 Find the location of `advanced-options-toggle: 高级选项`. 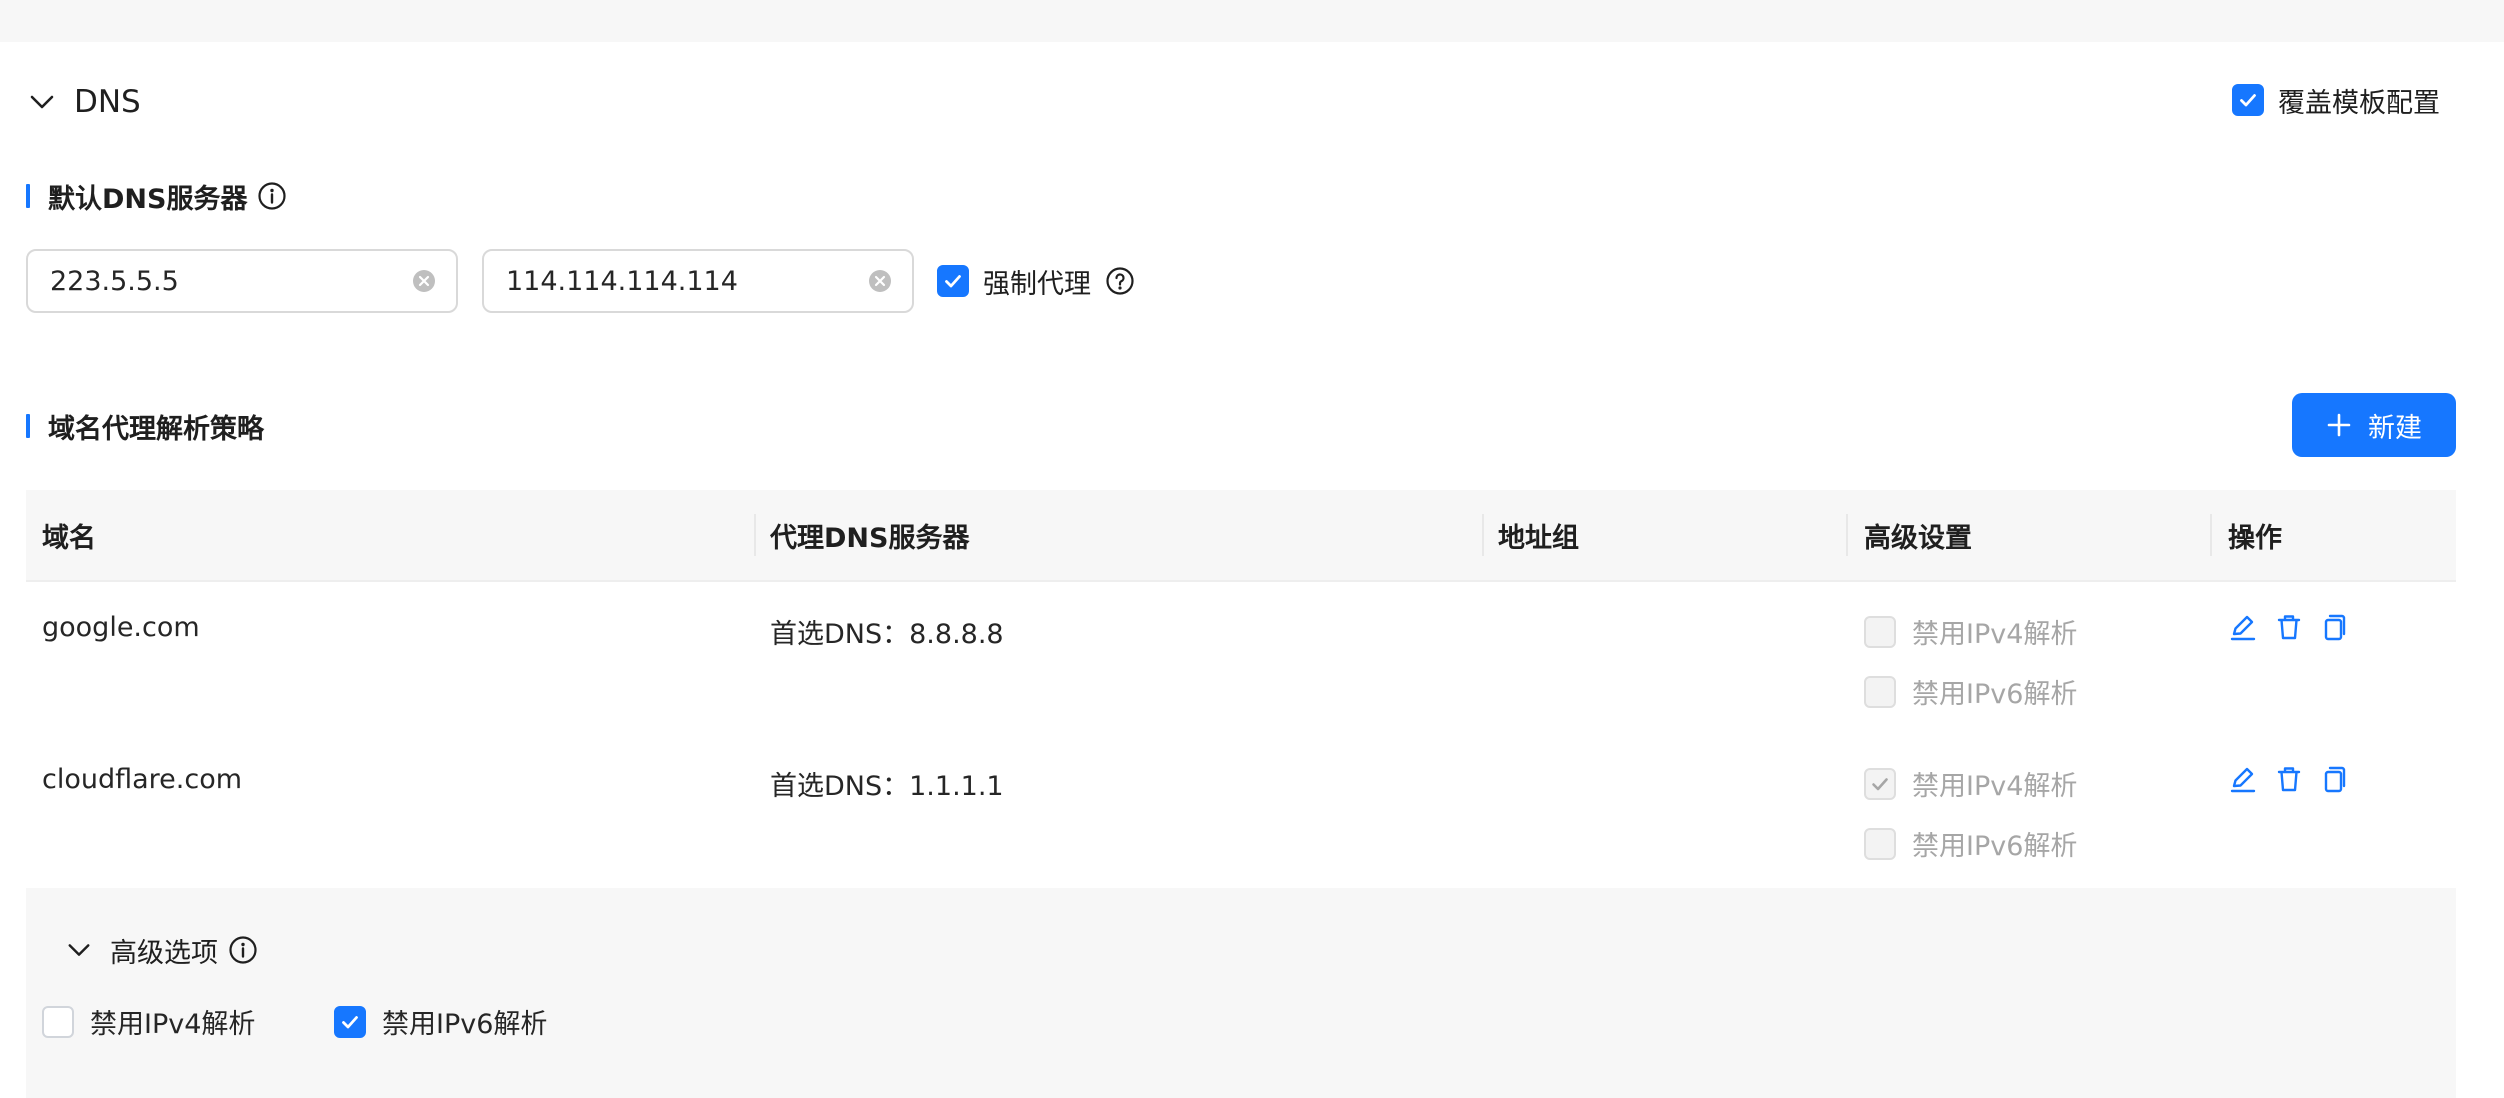

advanced-options-toggle: 高级选项 is located at coordinates (162, 950).